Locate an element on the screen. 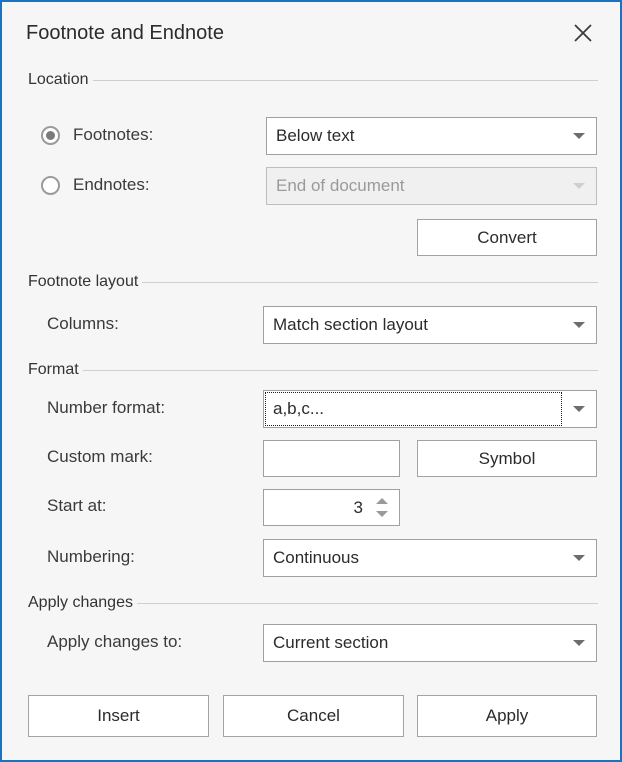 Image resolution: width=622 pixels, height=762 pixels. apply-changes-to-arrow is located at coordinates (579, 643).